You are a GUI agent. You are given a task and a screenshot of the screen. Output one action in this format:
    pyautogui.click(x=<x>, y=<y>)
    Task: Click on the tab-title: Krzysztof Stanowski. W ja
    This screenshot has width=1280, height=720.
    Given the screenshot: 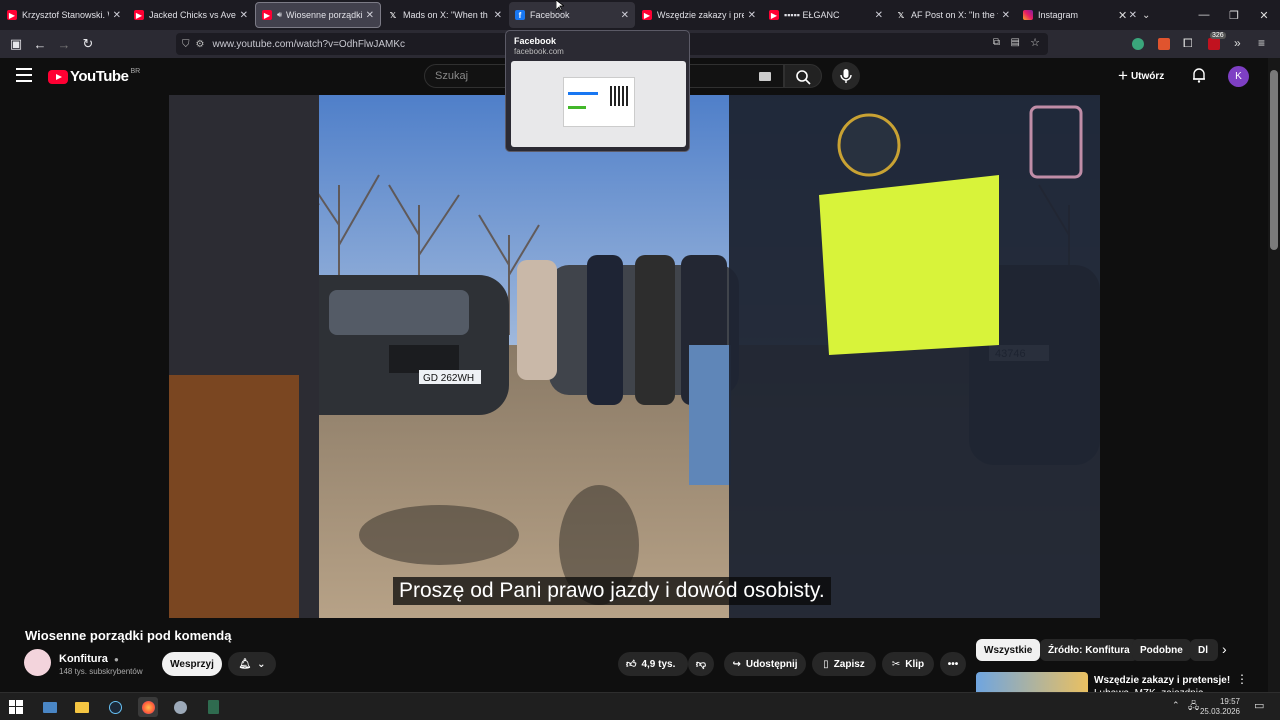 What is the action you would take?
    pyautogui.click(x=65, y=15)
    